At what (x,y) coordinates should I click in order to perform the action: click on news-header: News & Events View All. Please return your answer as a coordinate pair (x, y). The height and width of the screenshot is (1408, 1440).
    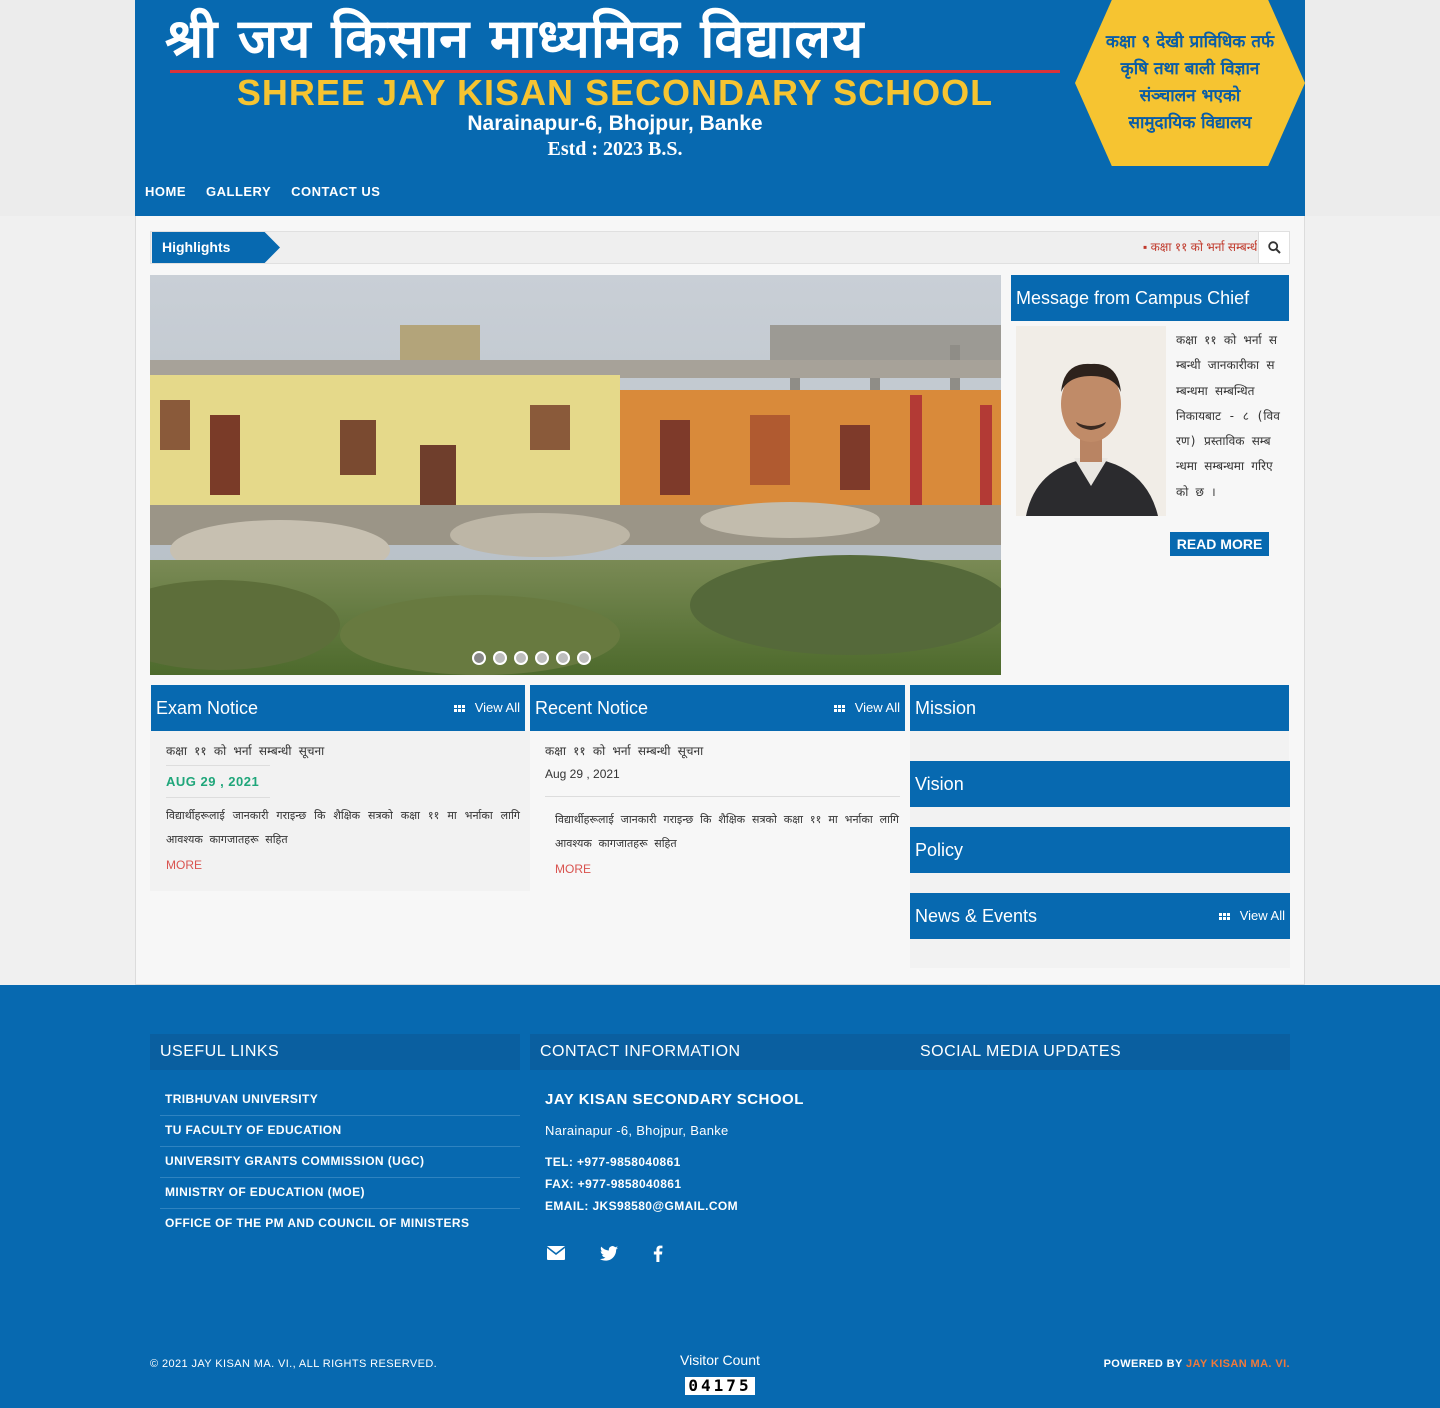
    Looking at the image, I should click on (1100, 916).